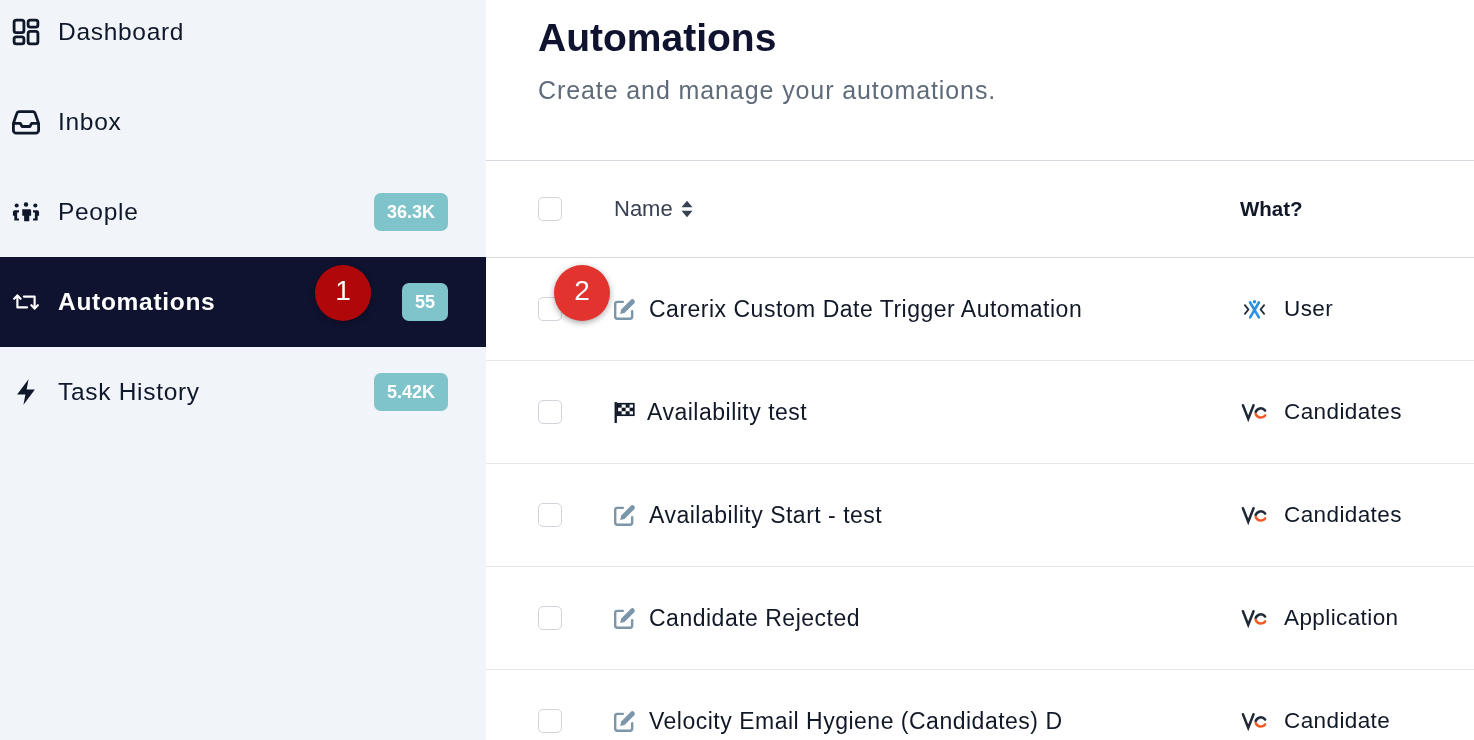 Image resolution: width=1474 pixels, height=740 pixels. What do you see at coordinates (658, 38) in the screenshot?
I see `page-title: Automations` at bounding box center [658, 38].